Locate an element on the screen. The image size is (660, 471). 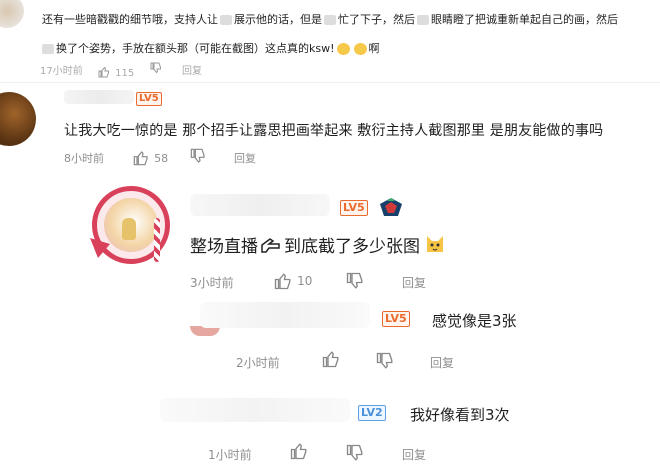
comment-time: 8小时前 is located at coordinates (84, 158).